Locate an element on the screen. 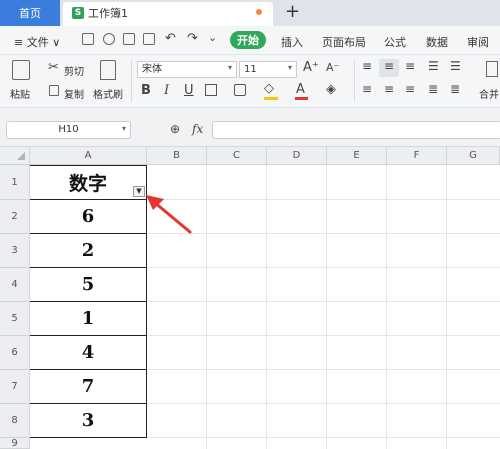 Image resolution: width=500 pixels, height=449 pixels. menu-insert: 插入 is located at coordinates (292, 42).